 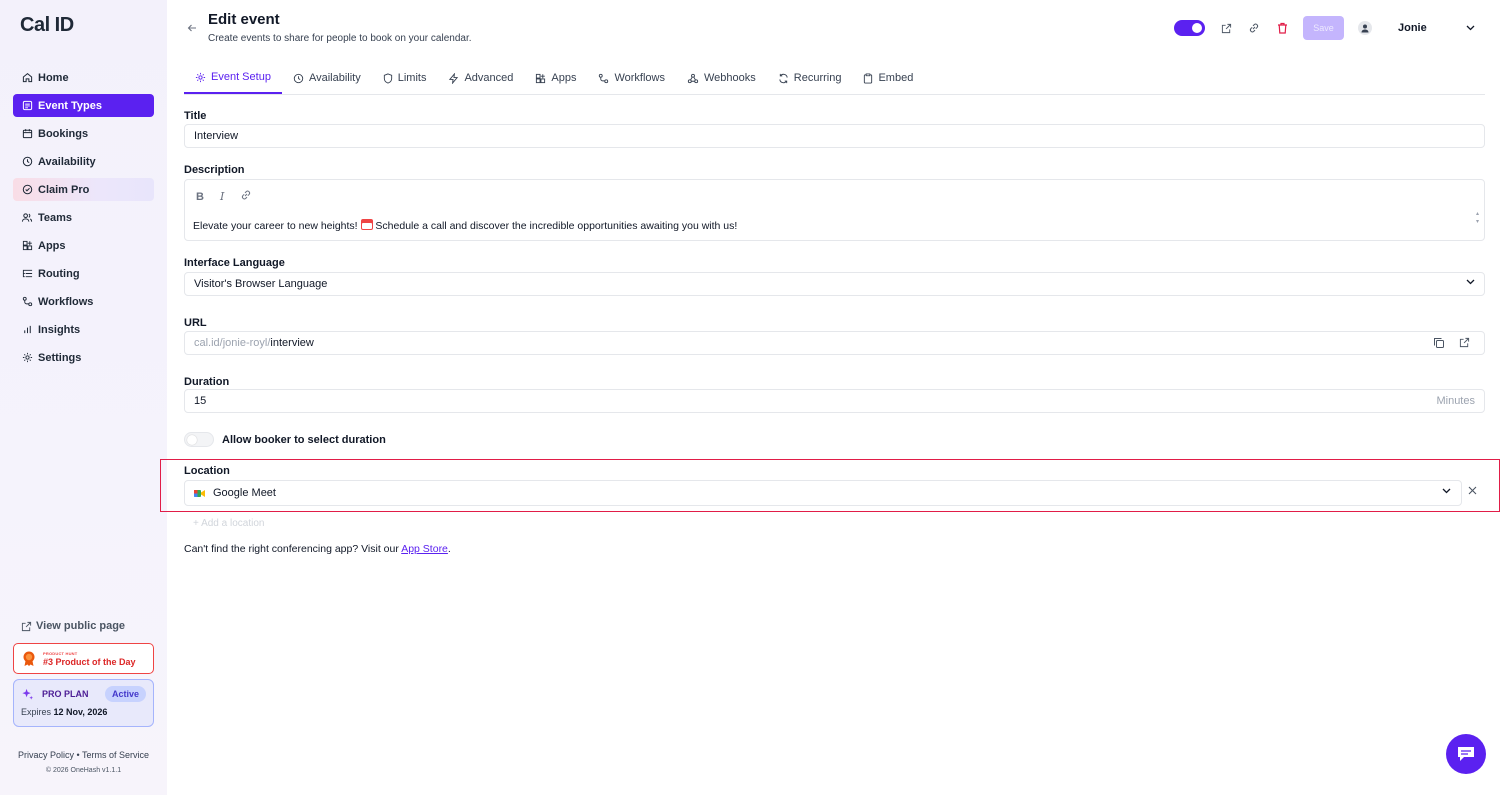 What do you see at coordinates (222, 196) in the screenshot?
I see `italic-icon: I` at bounding box center [222, 196].